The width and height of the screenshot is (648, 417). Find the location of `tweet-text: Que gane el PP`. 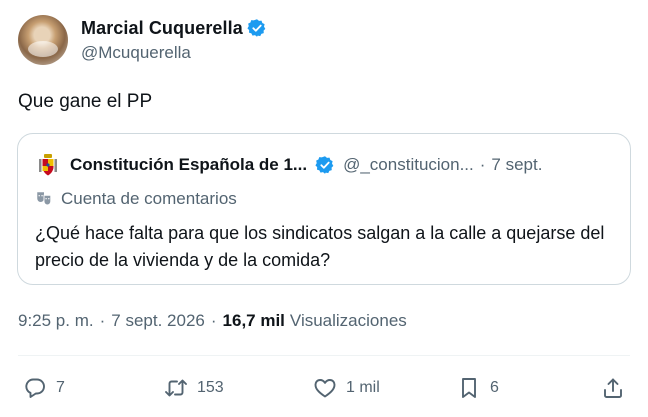

tweet-text: Que gane el PP is located at coordinates (85, 101).